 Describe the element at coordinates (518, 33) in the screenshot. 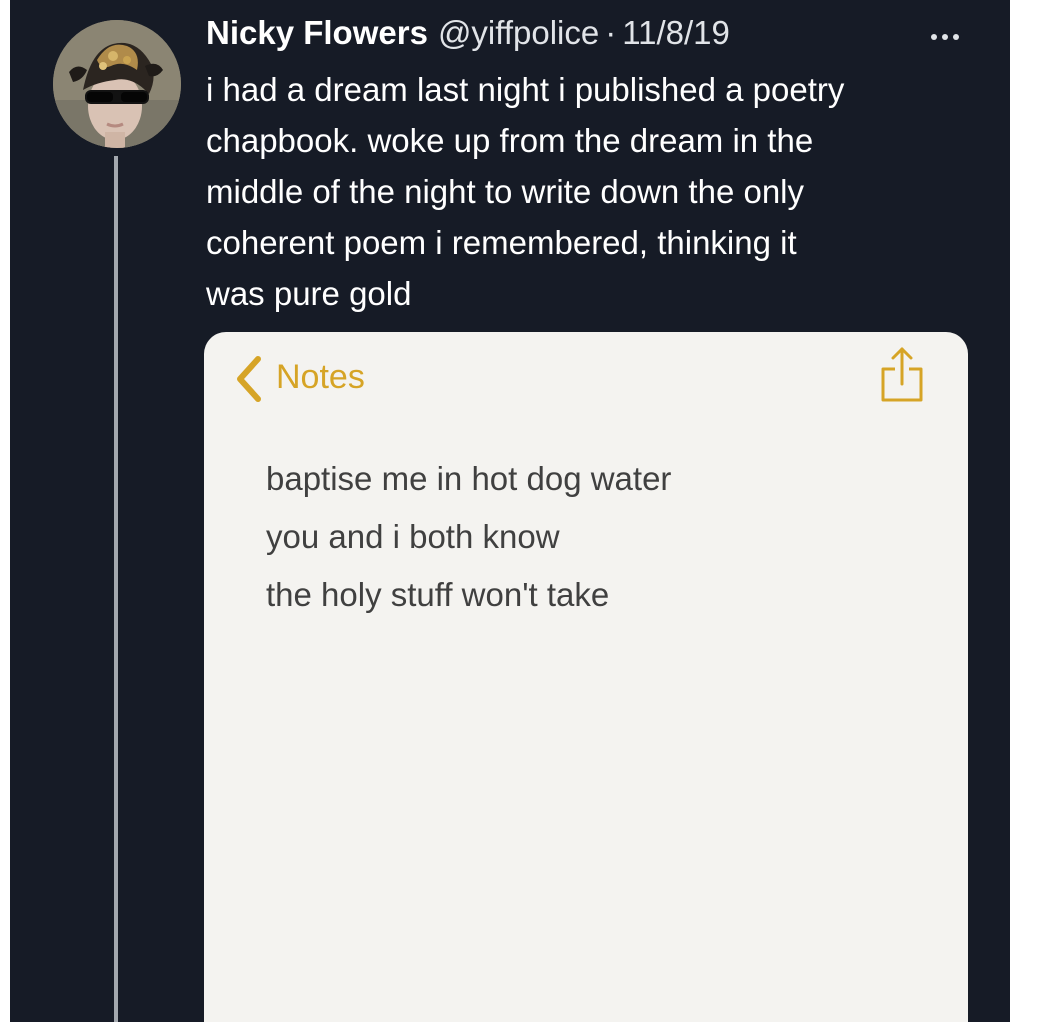

I see `handle: @yiffpolice` at that location.